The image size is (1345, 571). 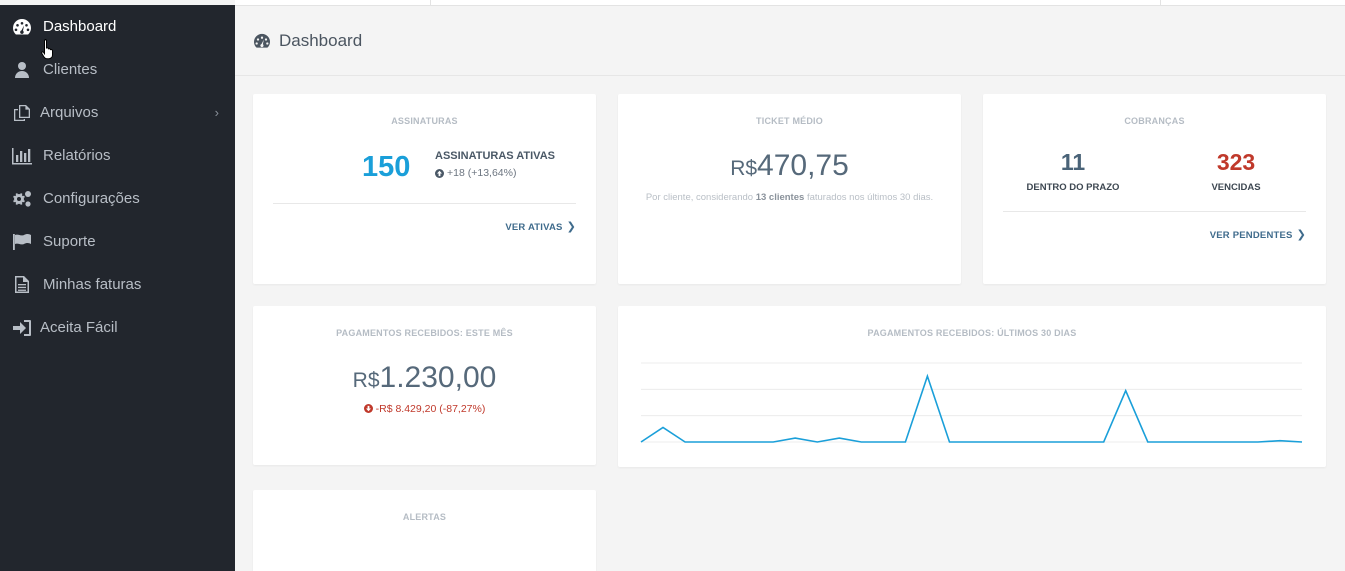 I want to click on note-clients-count: 13 clientes, so click(x=780, y=197).